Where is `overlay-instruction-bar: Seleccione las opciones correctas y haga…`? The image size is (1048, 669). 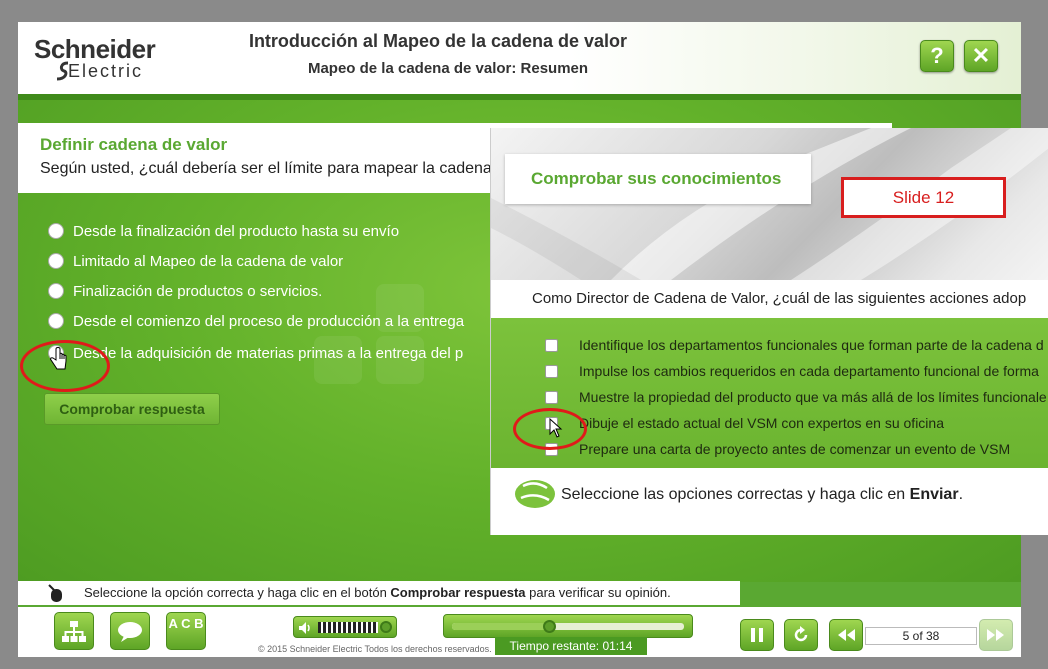 overlay-instruction-bar: Seleccione las opciones correctas y haga… is located at coordinates (769, 501).